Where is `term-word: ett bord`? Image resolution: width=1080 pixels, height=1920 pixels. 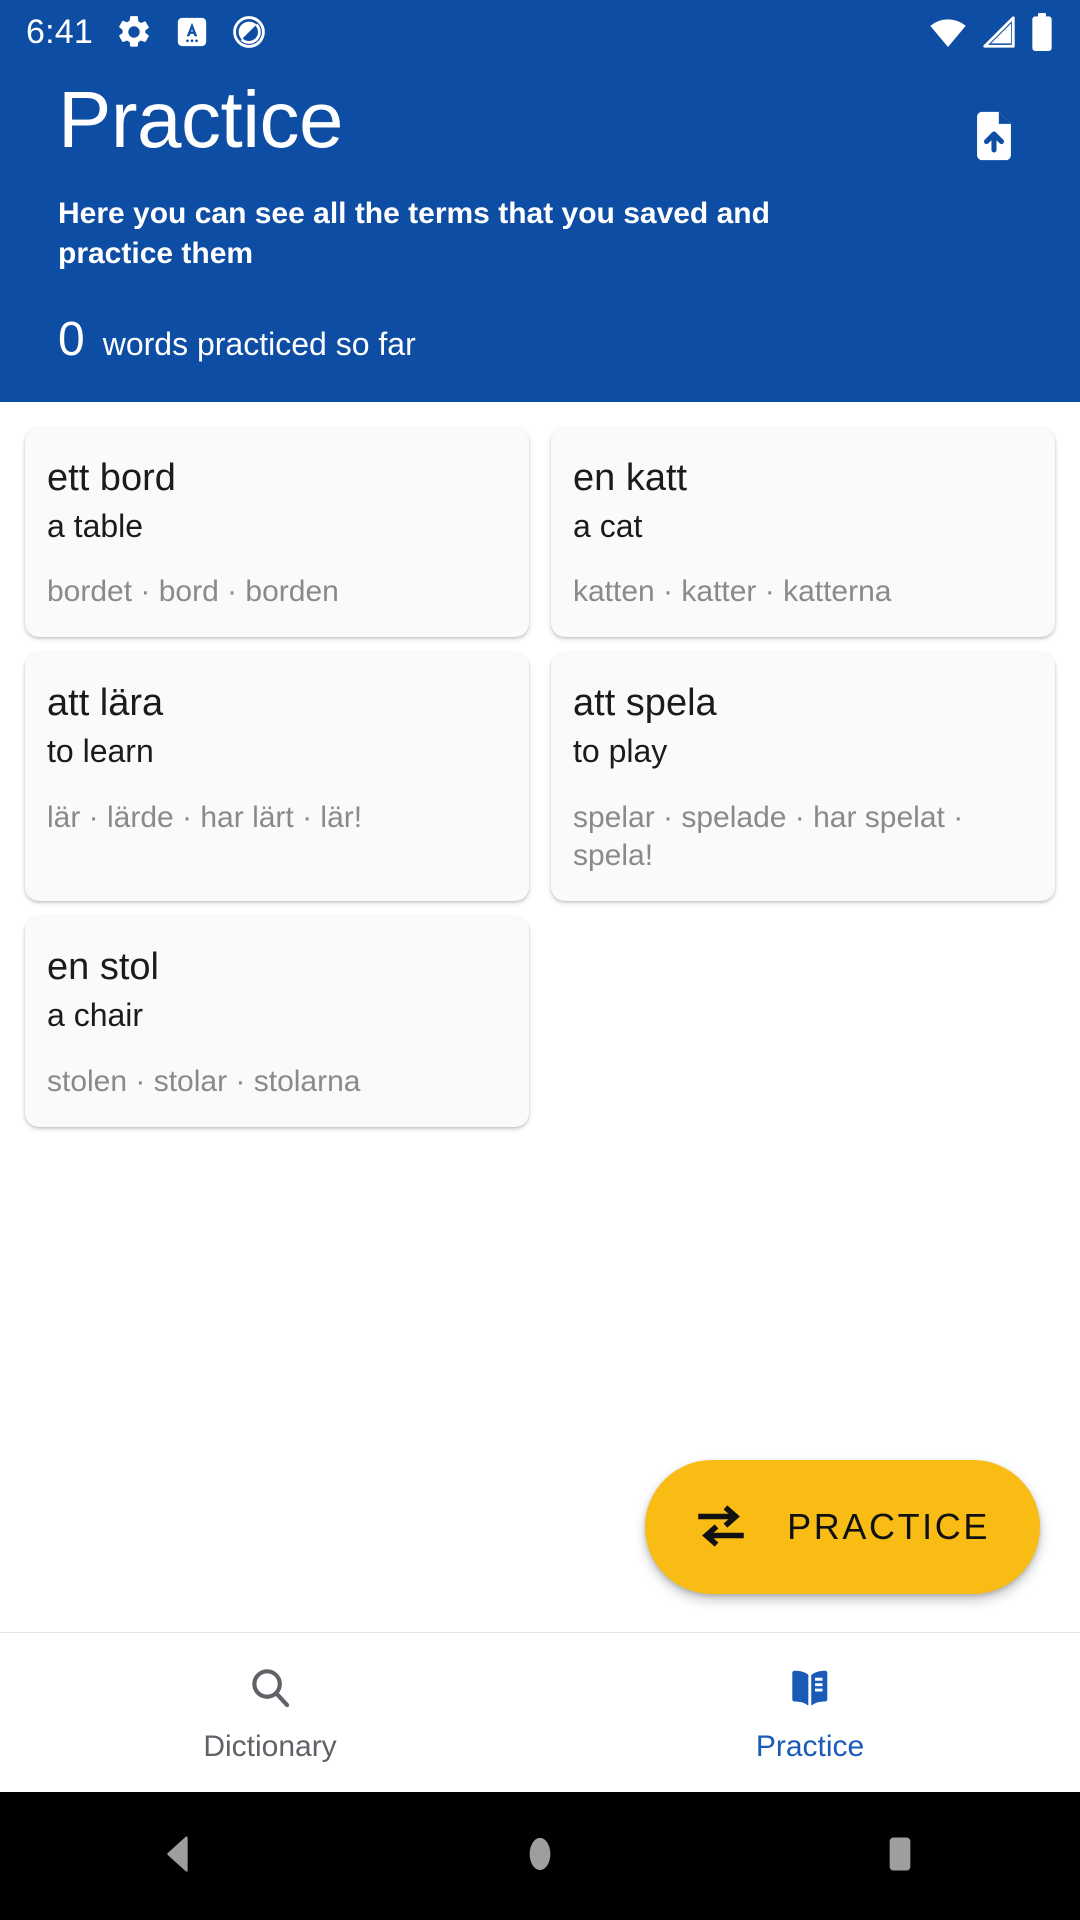 term-word: ett bord is located at coordinates (111, 477).